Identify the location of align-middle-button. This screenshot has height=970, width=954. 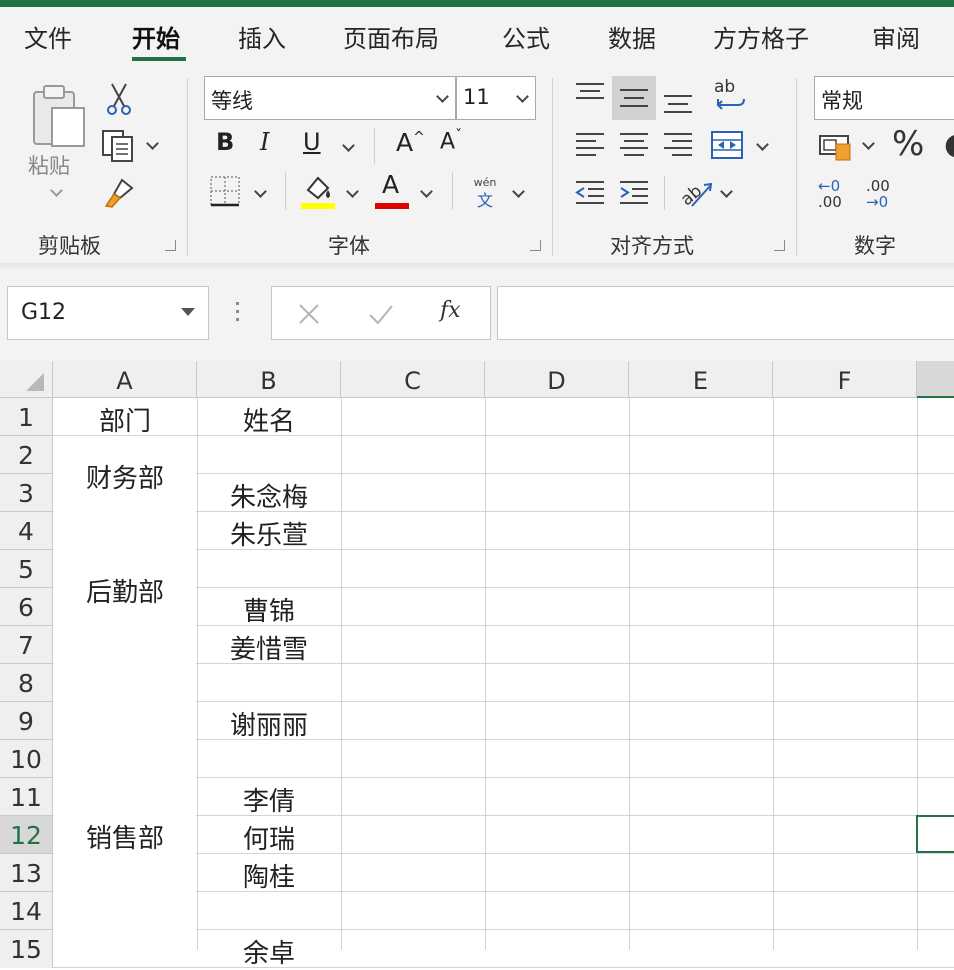
(634, 98).